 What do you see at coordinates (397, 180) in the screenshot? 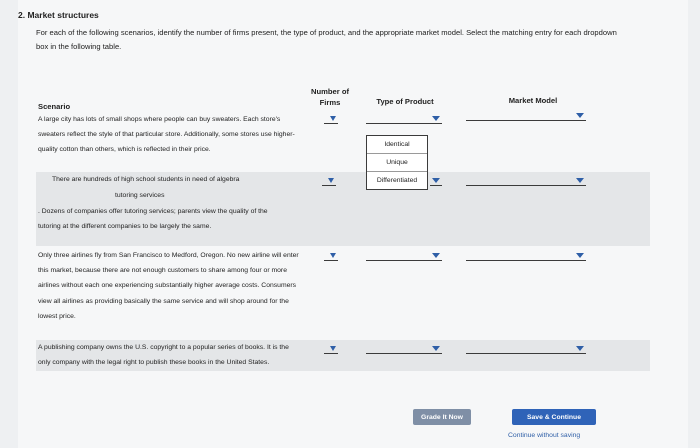
I see `menu-item-differentiated: Differentiated` at bounding box center [397, 180].